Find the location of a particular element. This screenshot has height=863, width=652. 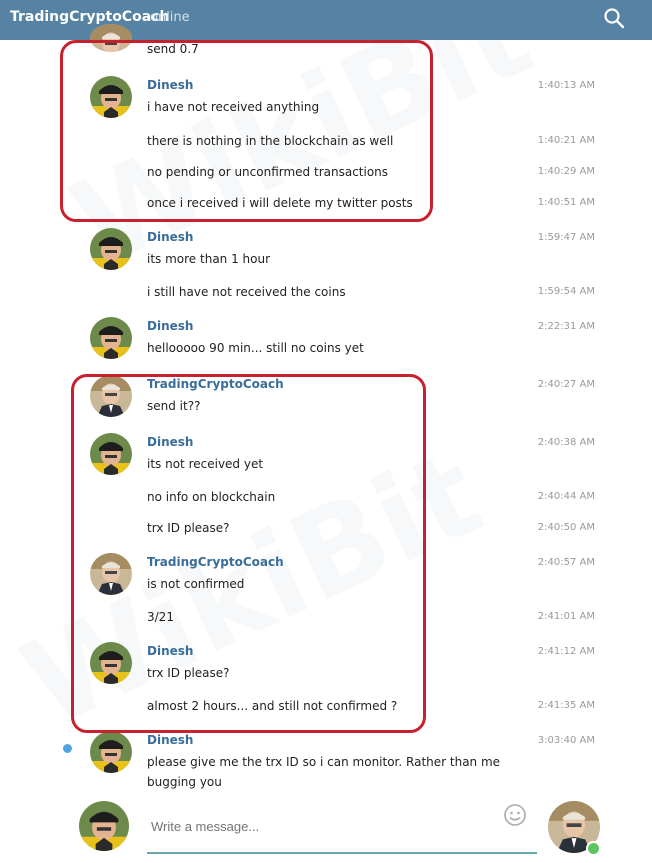

message-timestamp: 2:22:31 AM is located at coordinates (566, 326).